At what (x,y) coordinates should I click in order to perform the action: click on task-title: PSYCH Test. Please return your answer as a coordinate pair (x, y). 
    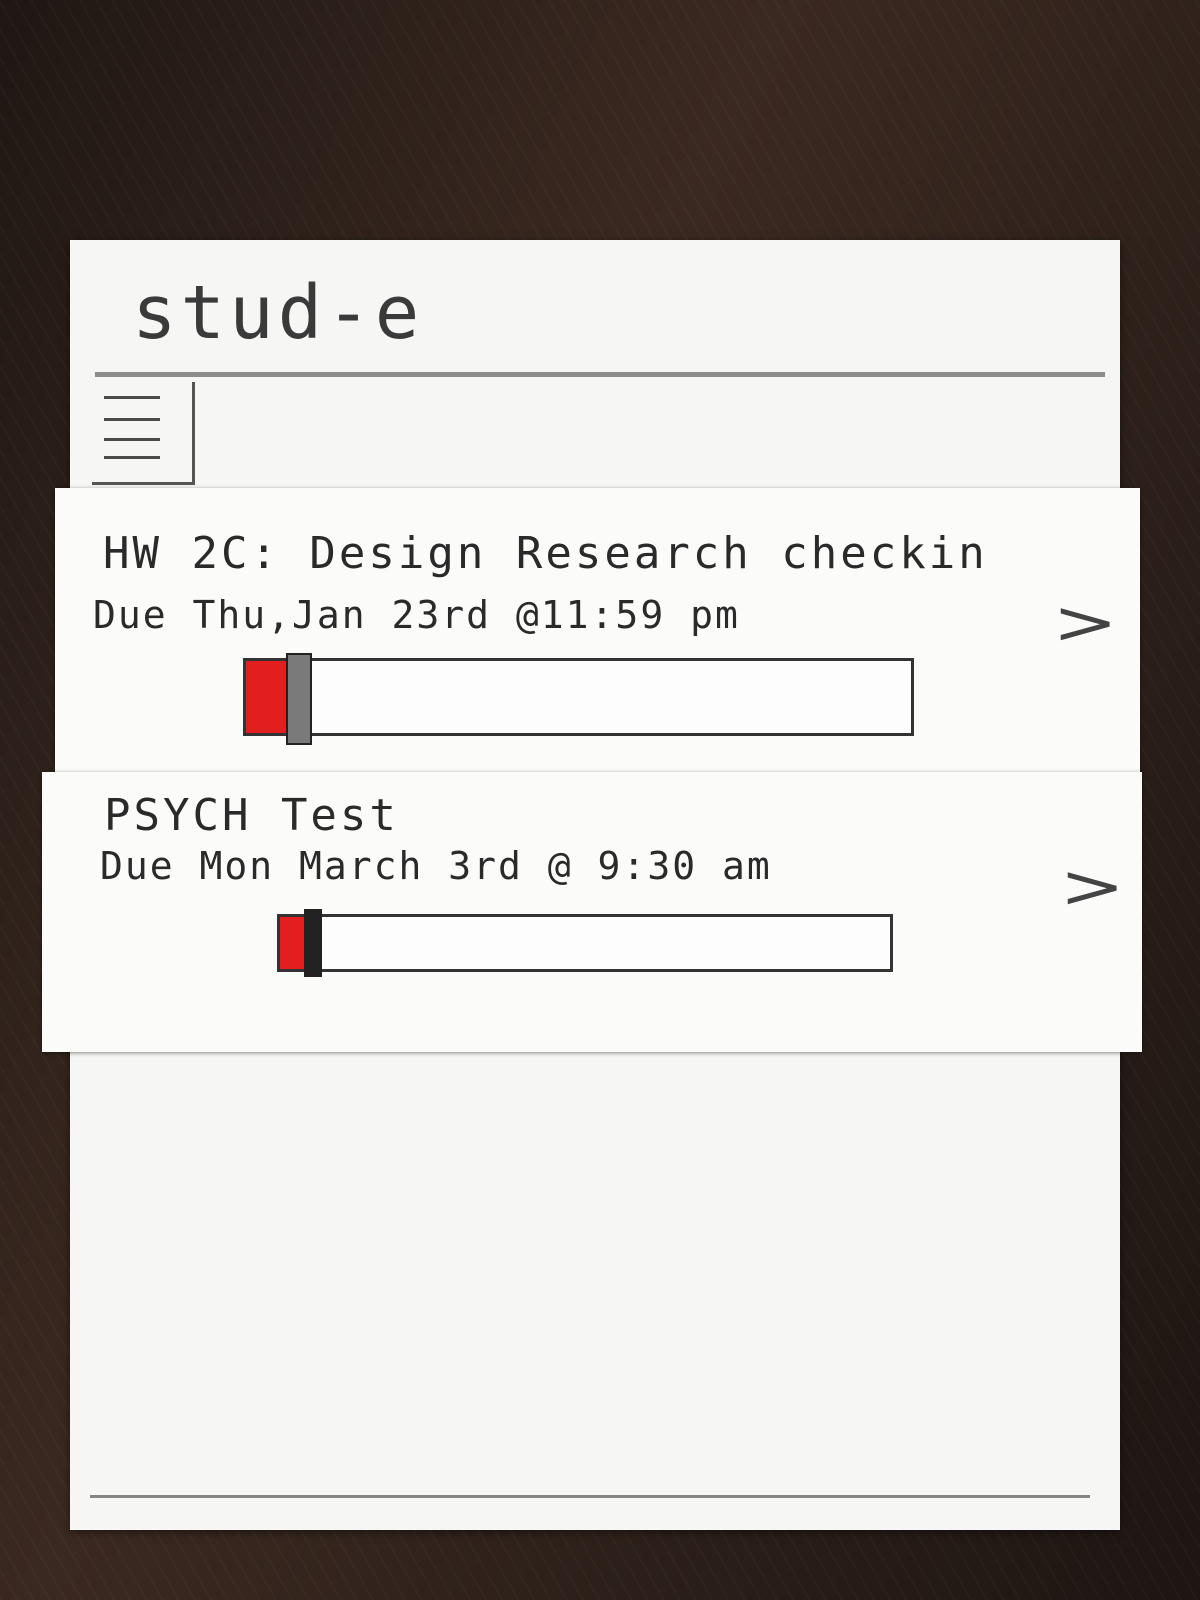
    Looking at the image, I should click on (251, 815).